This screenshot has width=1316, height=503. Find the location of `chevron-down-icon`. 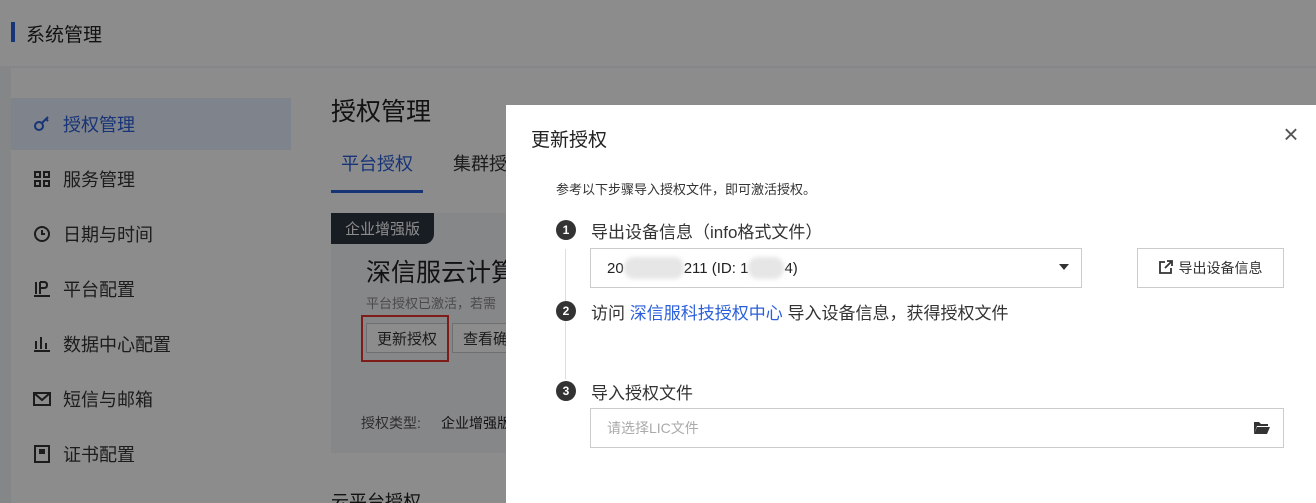

chevron-down-icon is located at coordinates (1064, 267).